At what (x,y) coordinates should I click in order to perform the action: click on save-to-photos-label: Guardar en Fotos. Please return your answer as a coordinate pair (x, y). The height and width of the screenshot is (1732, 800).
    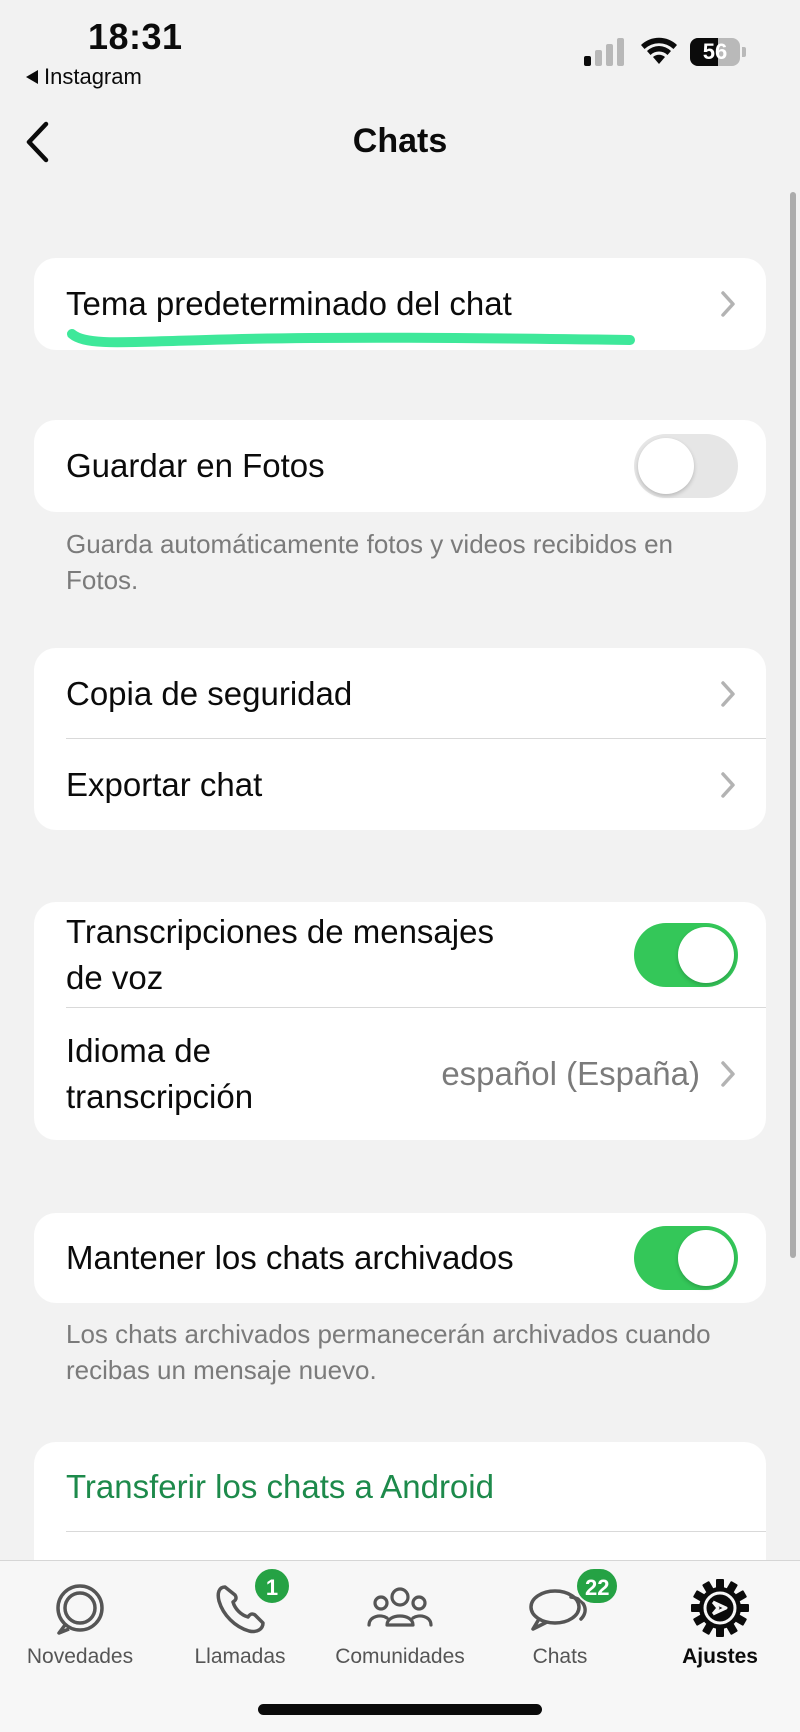
    Looking at the image, I should click on (195, 466).